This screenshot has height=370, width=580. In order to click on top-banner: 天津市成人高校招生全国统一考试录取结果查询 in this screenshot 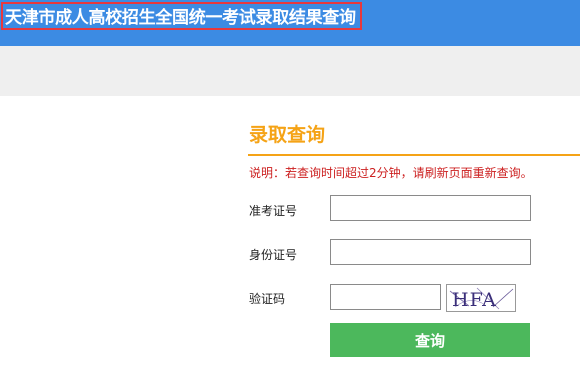, I will do `click(290, 23)`.